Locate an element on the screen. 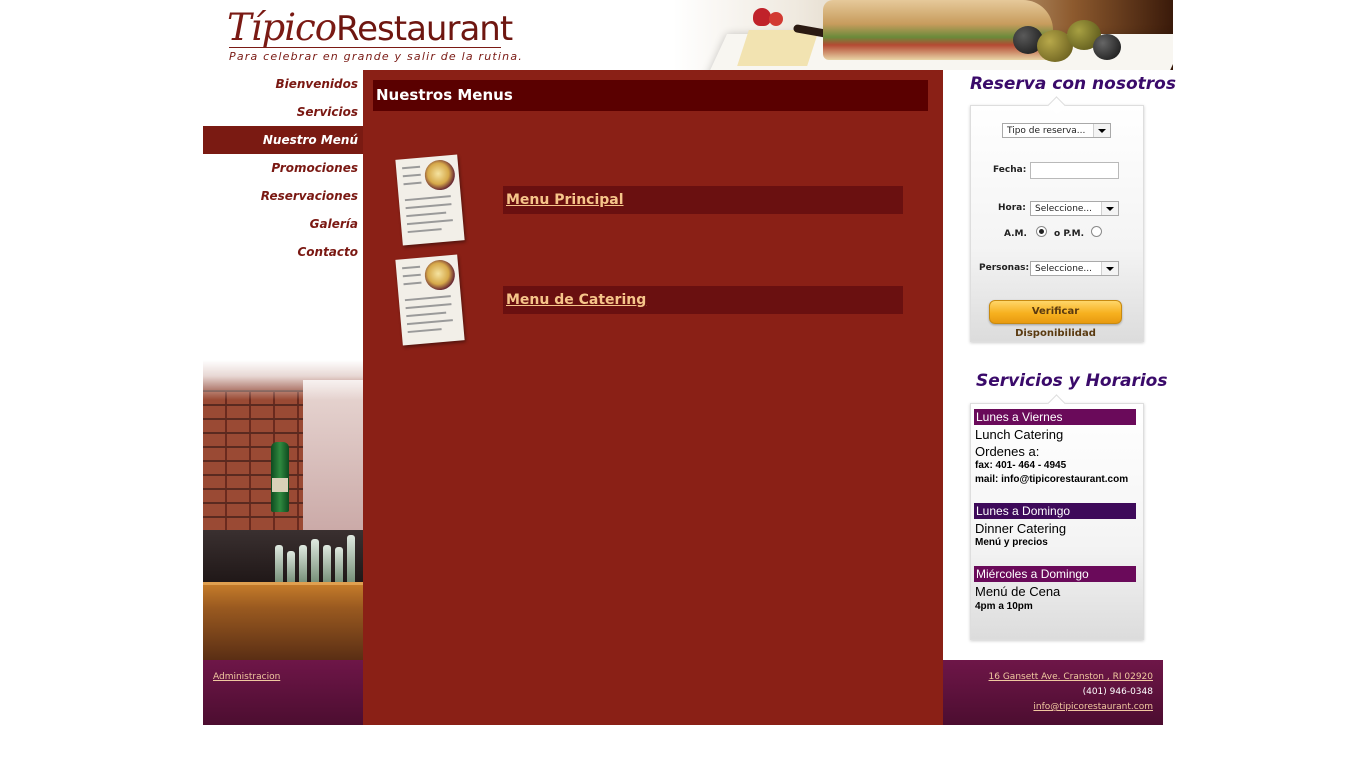  nav-item-servicios: Servicios is located at coordinates (283, 112).